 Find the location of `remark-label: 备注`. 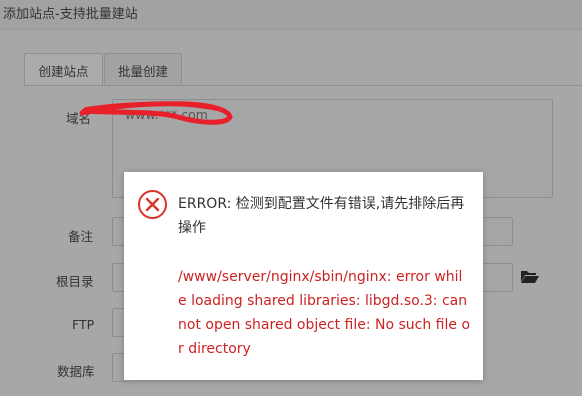

remark-label: 备注 is located at coordinates (81, 236).